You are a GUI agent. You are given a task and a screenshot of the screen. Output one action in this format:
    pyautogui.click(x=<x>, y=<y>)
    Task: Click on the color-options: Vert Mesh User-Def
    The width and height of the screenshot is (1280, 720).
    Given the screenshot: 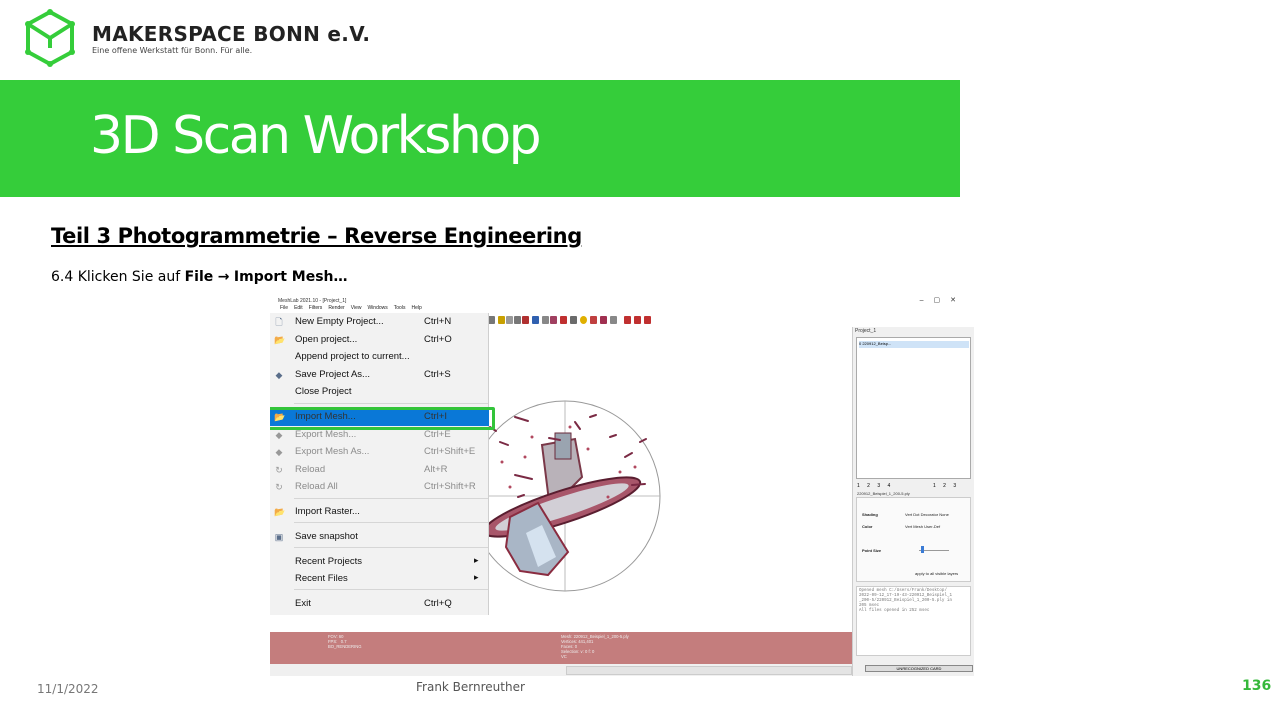 What is the action you would take?
    pyautogui.click(x=922, y=526)
    